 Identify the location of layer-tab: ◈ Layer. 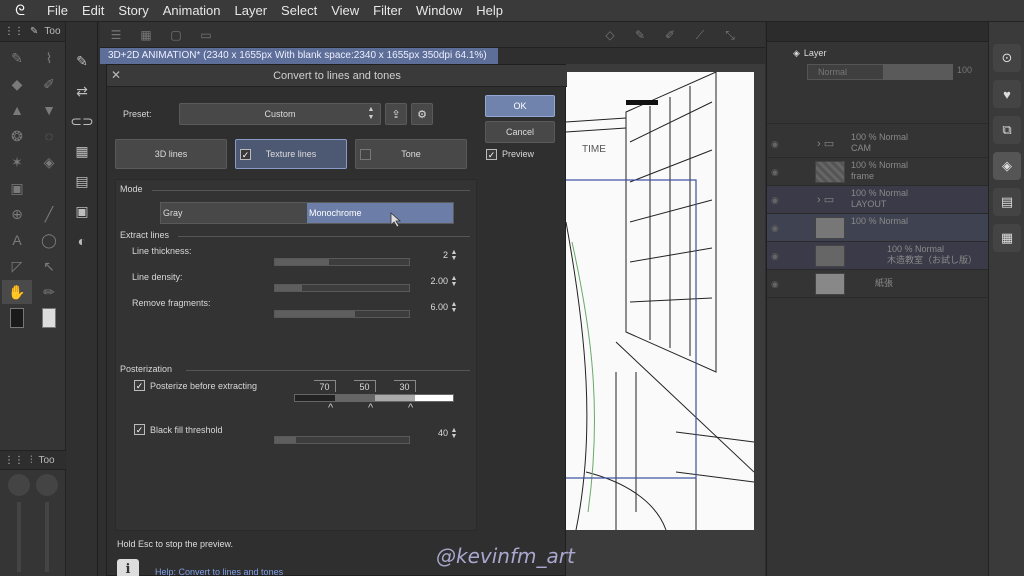
(809, 53).